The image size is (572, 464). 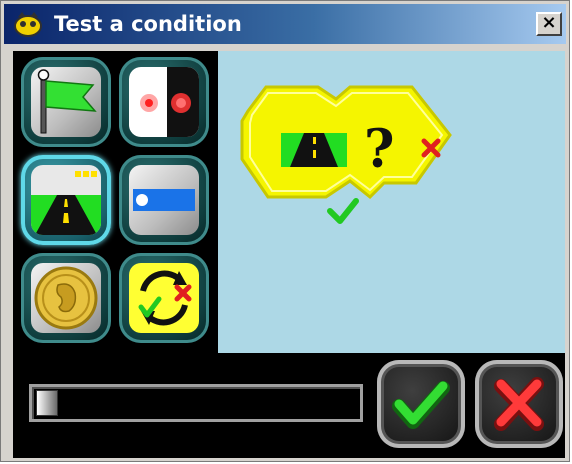 I want to click on question-mark: ?, so click(x=379, y=149).